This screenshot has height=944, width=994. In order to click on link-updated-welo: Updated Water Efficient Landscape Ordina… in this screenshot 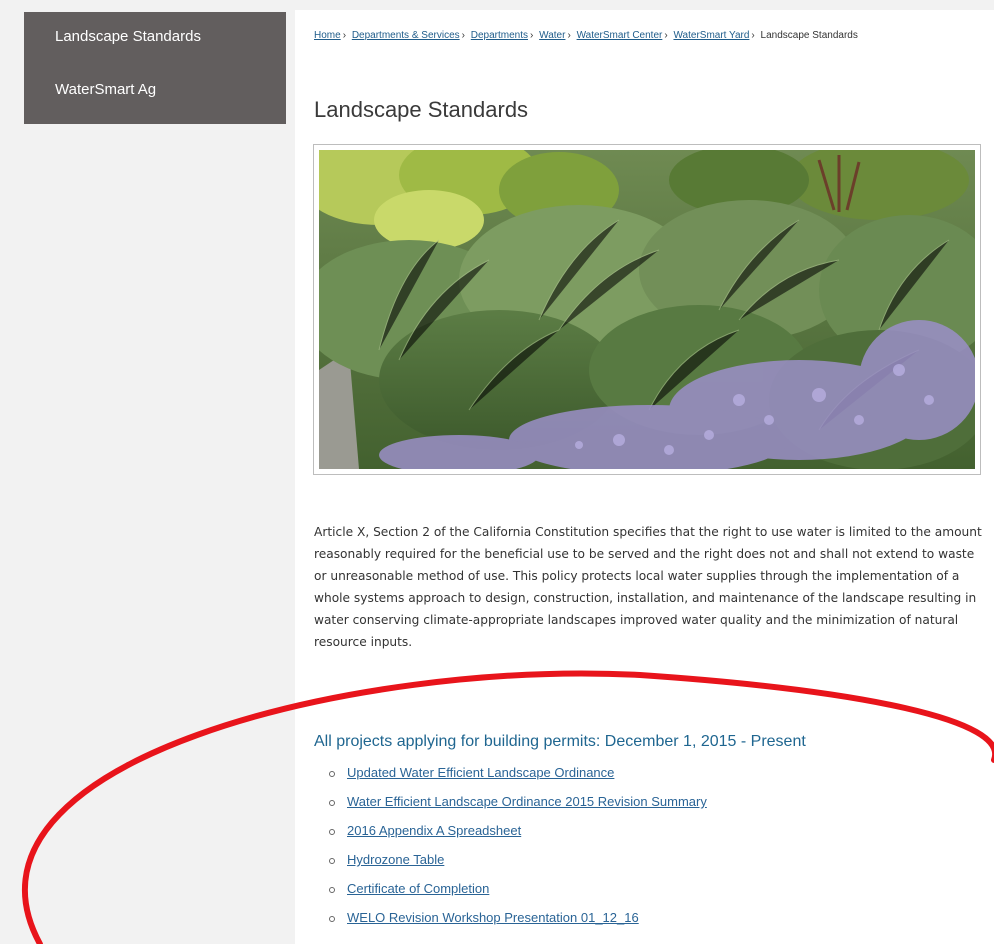, I will do `click(480, 772)`.